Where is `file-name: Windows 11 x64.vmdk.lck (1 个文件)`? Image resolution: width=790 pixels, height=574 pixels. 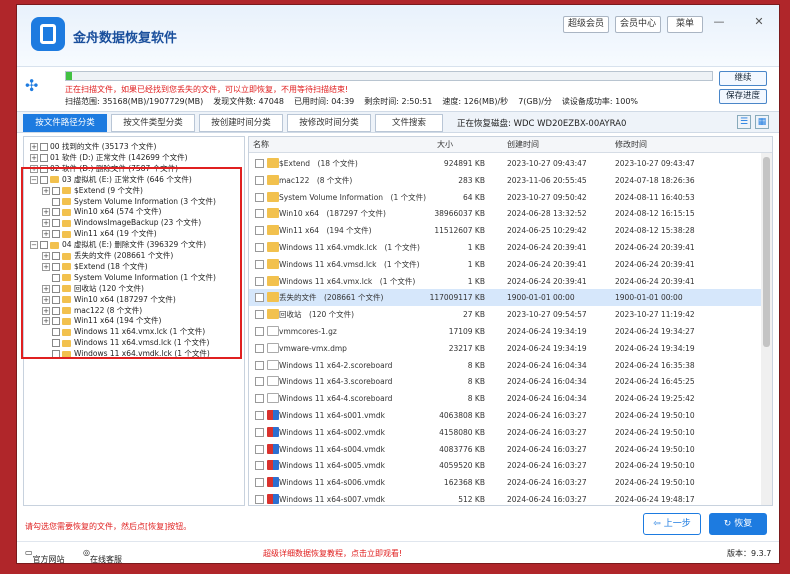
file-name: Windows 11 x64.vmdk.lck (1 个文件) is located at coordinates (349, 247).